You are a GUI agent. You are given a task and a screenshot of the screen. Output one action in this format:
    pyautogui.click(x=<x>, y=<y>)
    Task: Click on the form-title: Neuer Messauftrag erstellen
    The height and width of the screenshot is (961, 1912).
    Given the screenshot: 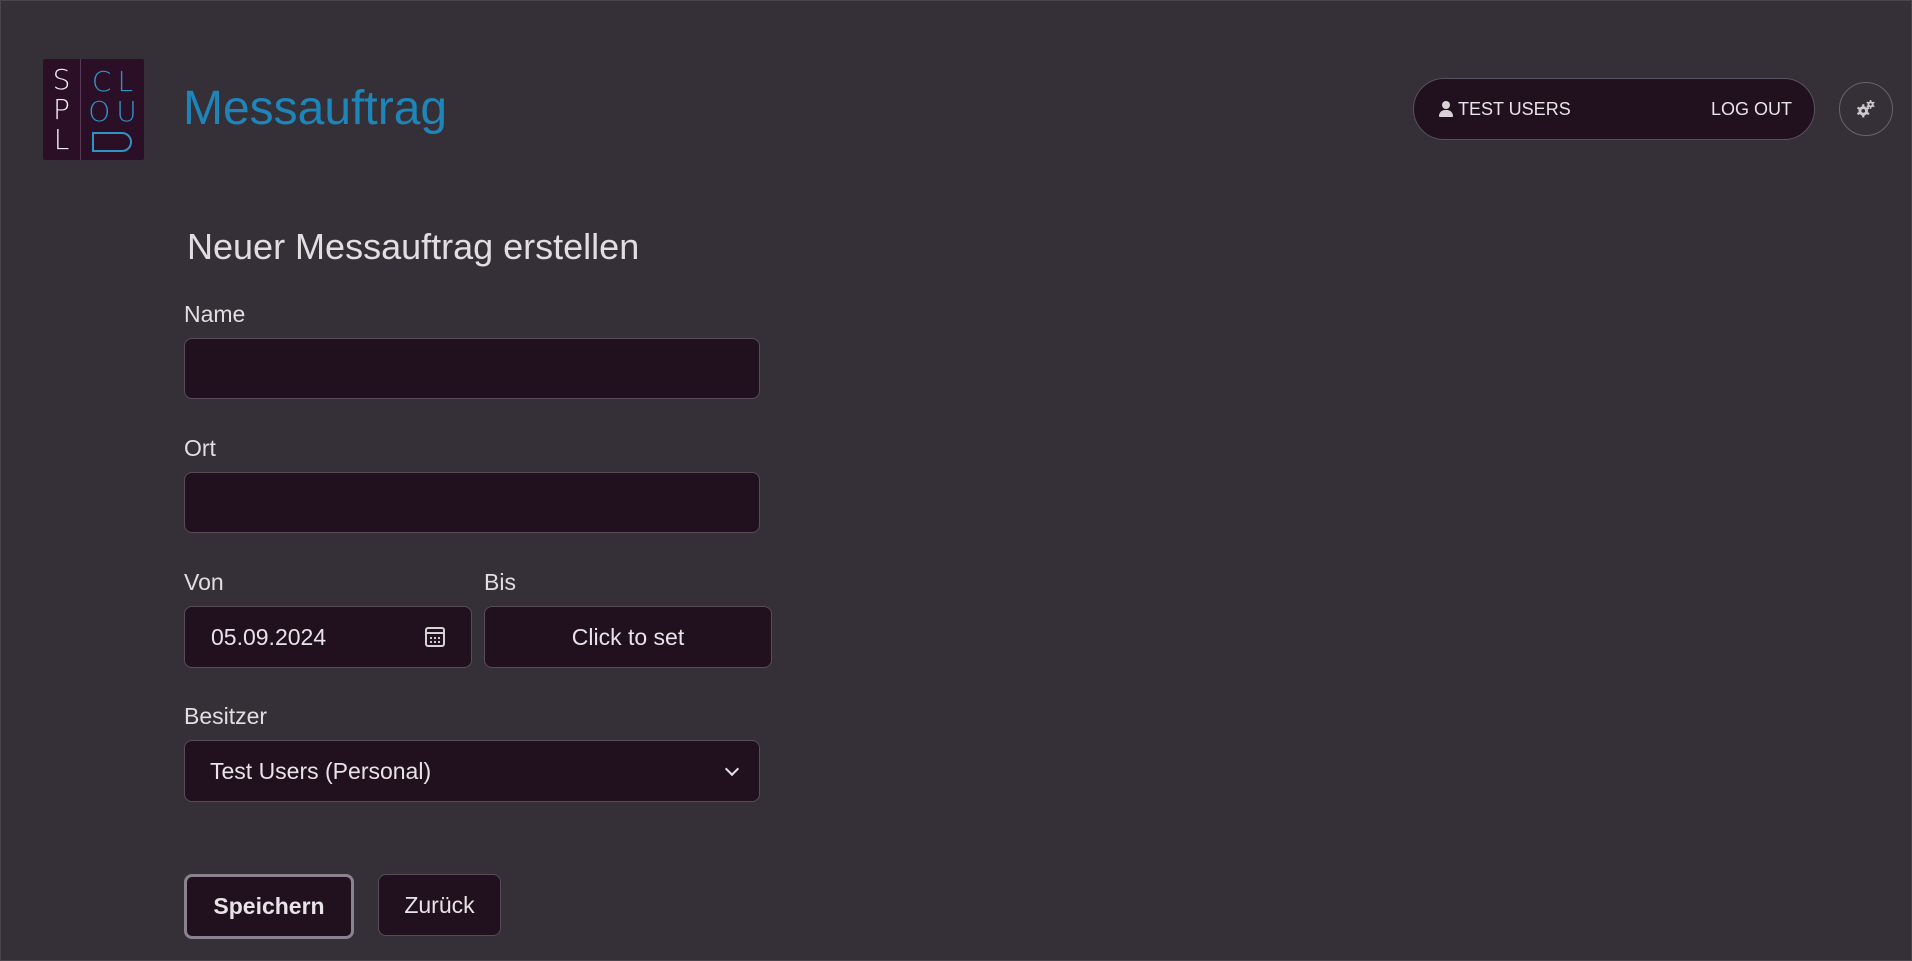 What is the action you would take?
    pyautogui.click(x=413, y=246)
    